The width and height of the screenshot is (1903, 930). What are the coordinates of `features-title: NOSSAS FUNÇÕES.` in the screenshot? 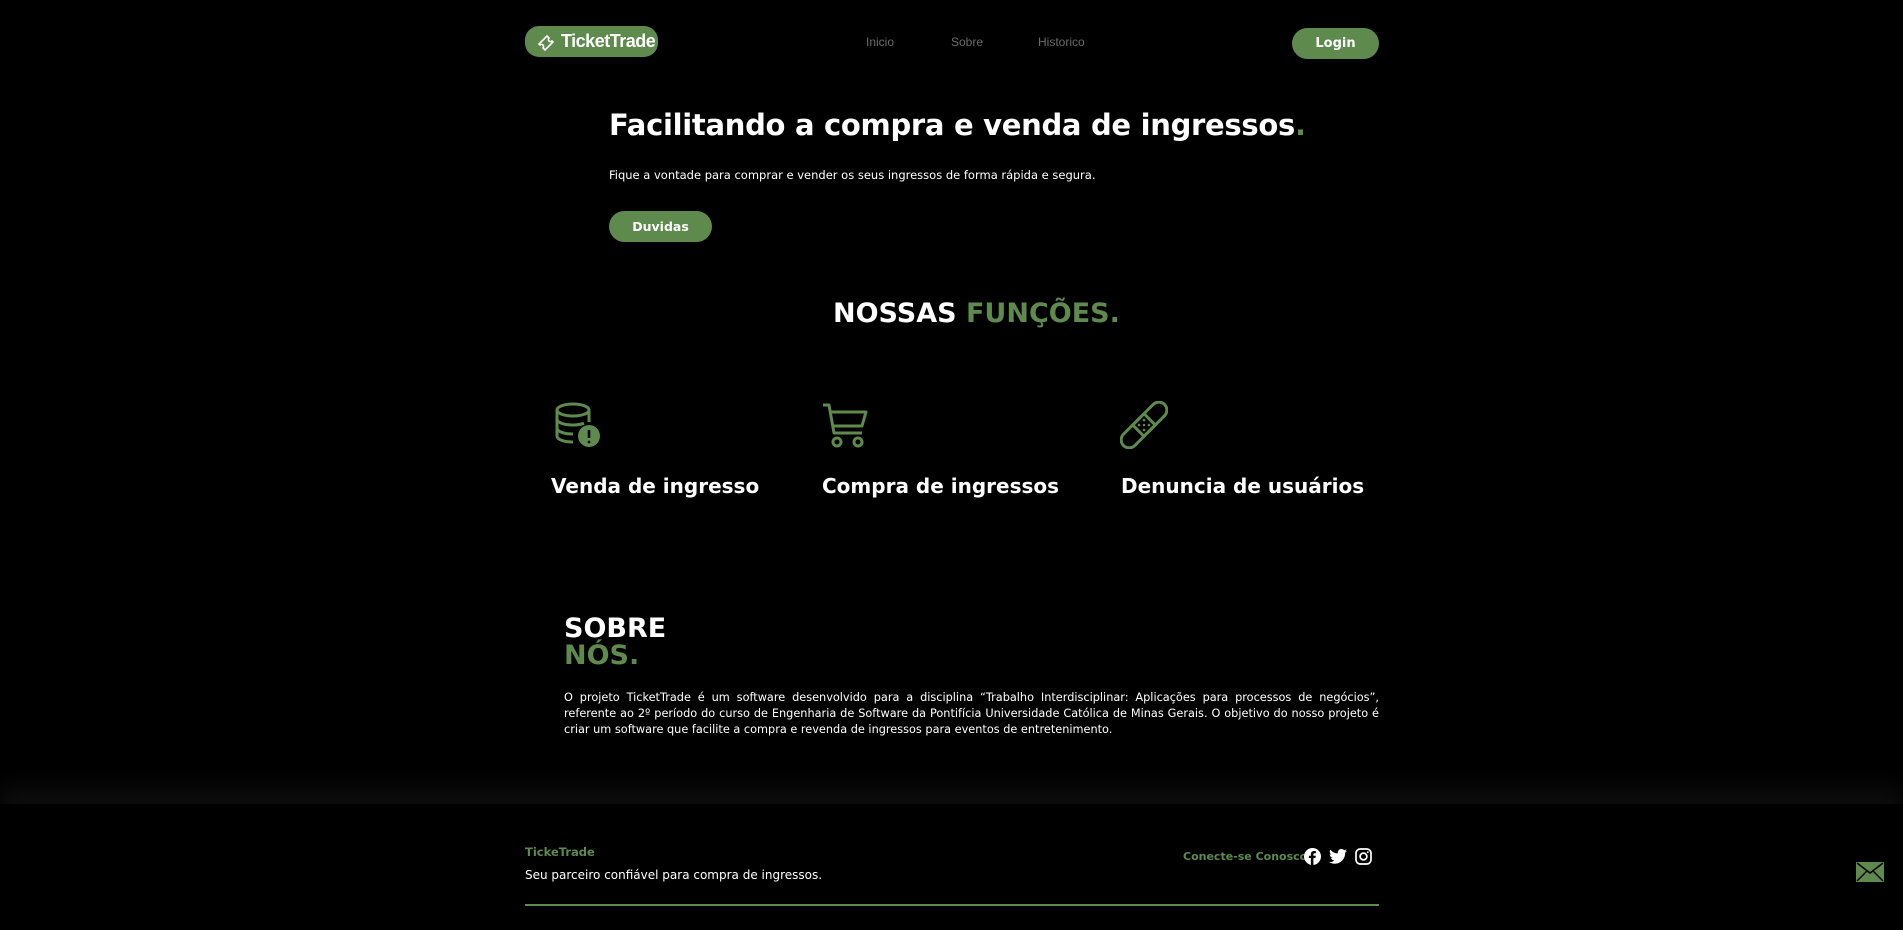 It's located at (976, 313).